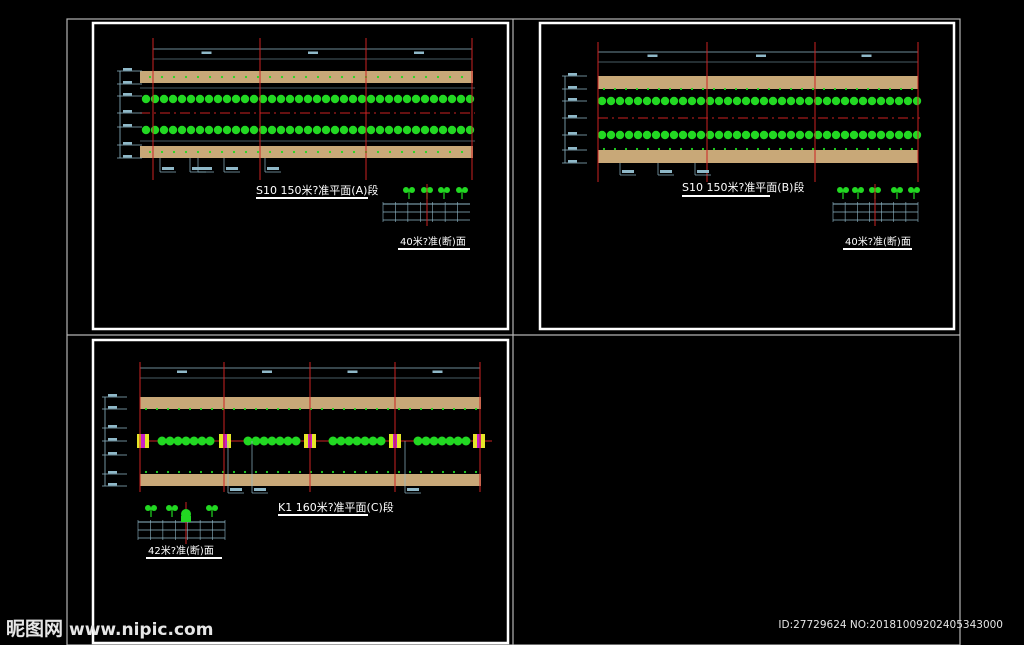 Image resolution: width=1024 pixels, height=645 pixels. Describe the element at coordinates (267, 371) in the screenshot. I see `plan-c-top-dim-label-mark` at that location.